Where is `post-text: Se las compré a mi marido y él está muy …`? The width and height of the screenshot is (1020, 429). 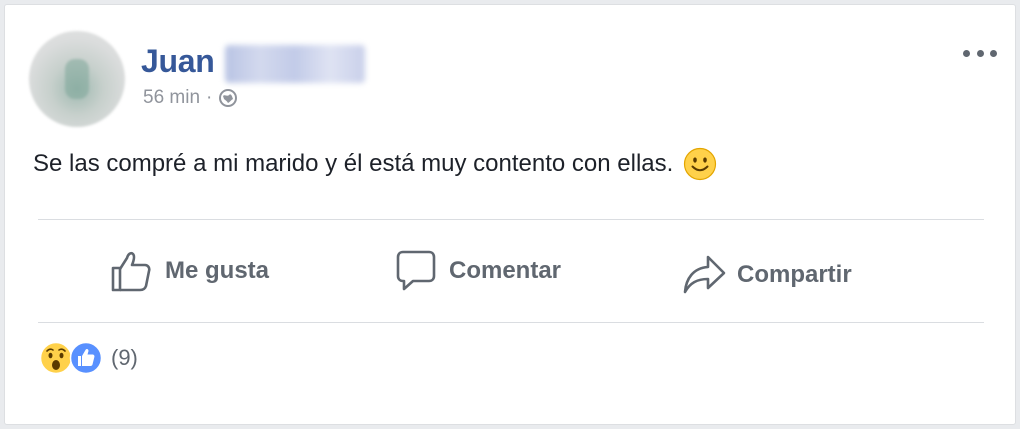
post-text: Se las compré a mi marido y él está muy … is located at coordinates (353, 163).